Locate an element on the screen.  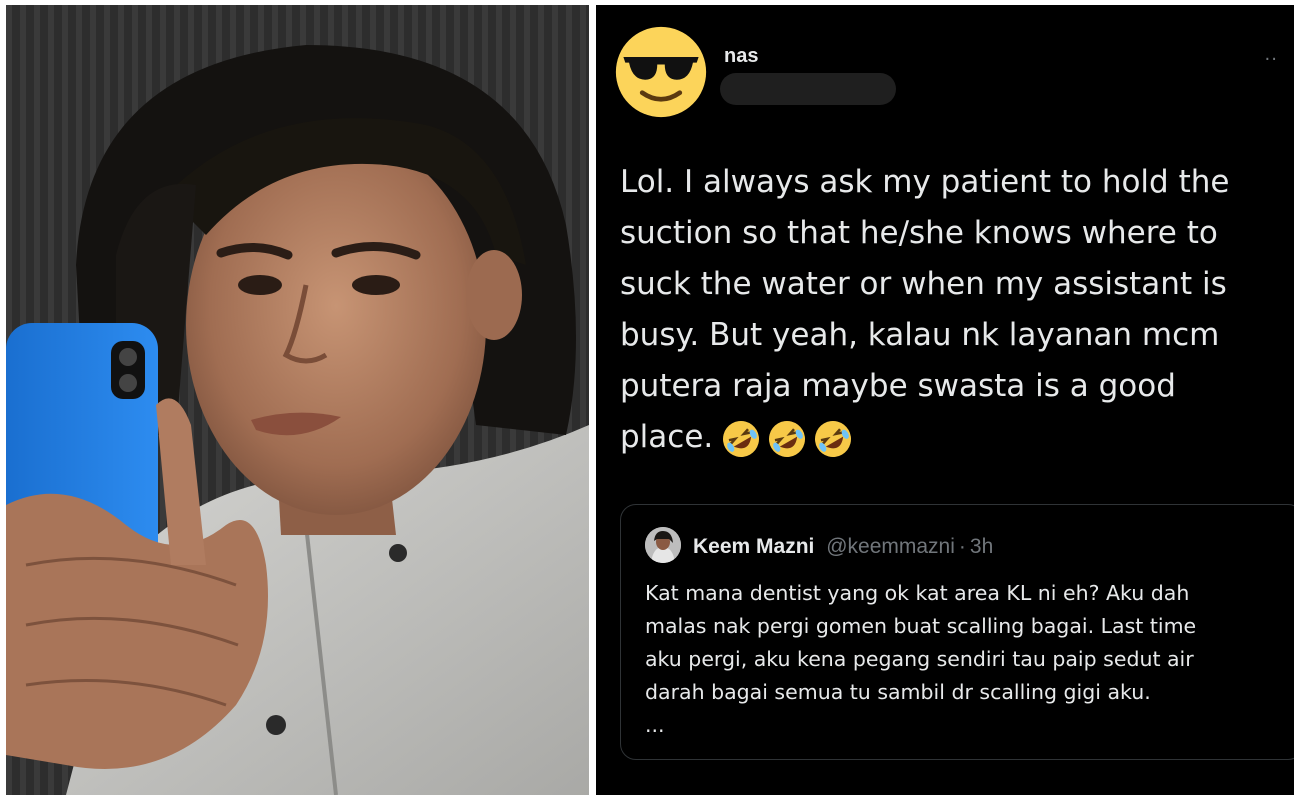
tweet-line: suction so that he/she knows where to is located at coordinates (919, 233).